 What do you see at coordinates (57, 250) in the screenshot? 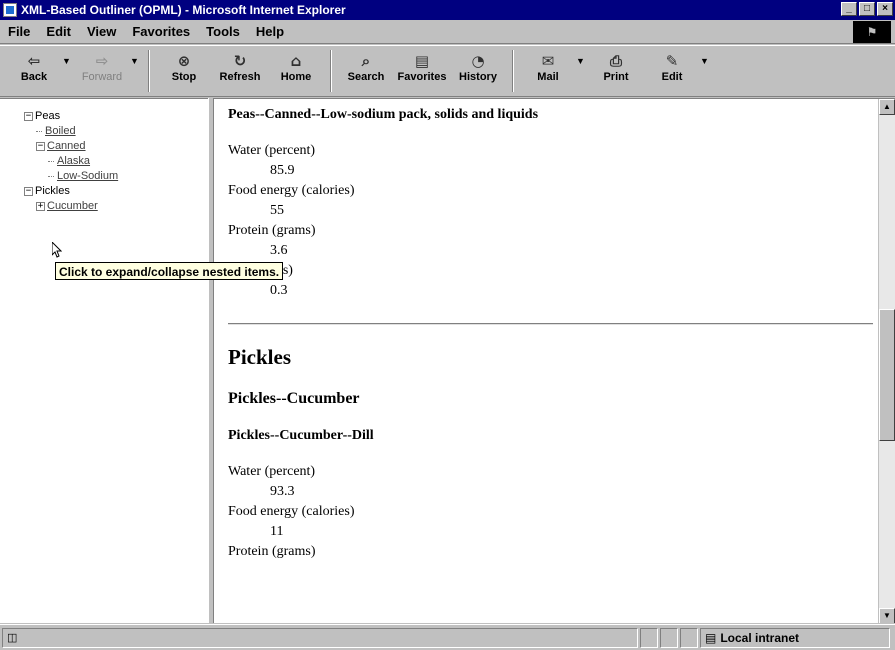
I see `mouse-cursor-icon` at bounding box center [57, 250].